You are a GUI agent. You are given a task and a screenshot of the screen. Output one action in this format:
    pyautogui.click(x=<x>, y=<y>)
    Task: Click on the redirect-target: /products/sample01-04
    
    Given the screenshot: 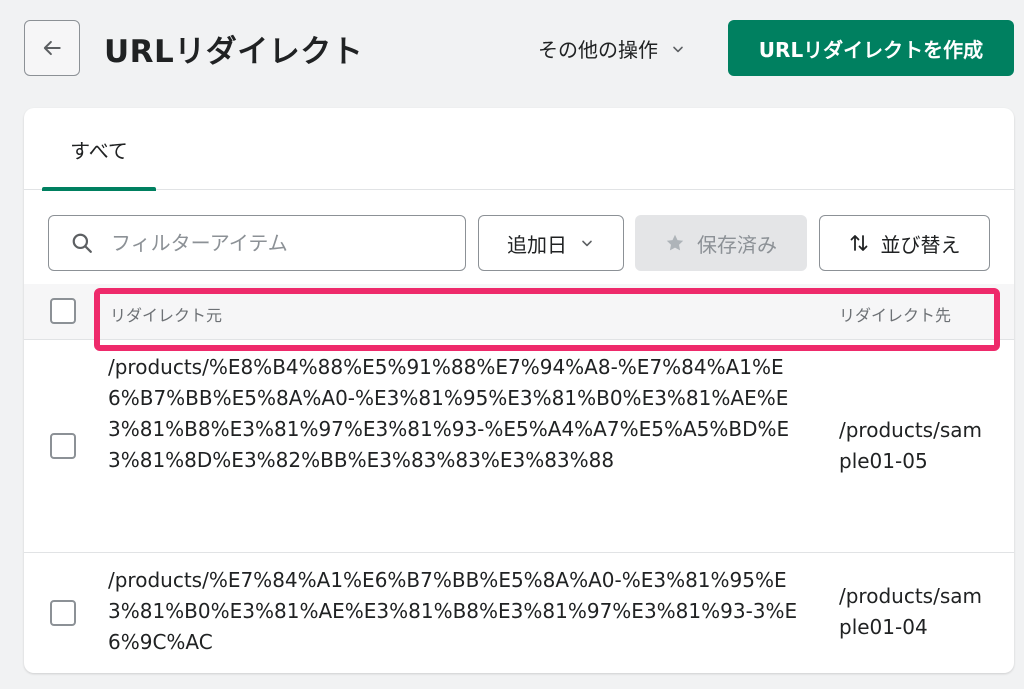 What is the action you would take?
    pyautogui.click(x=910, y=611)
    